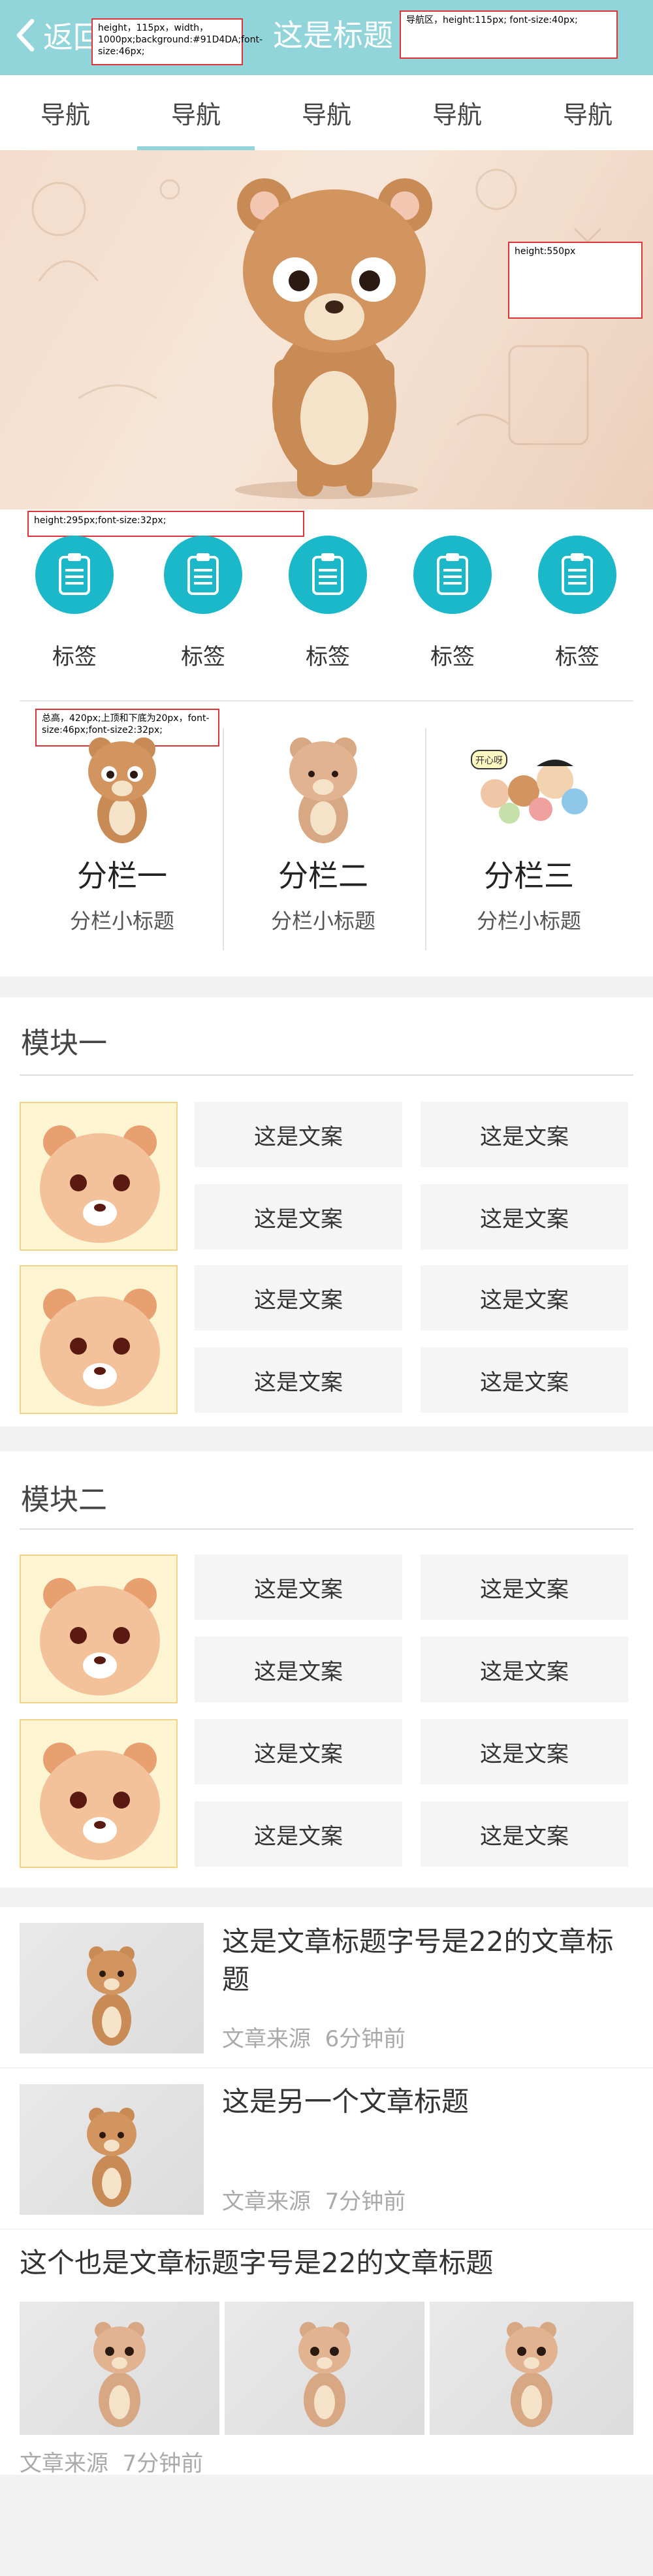  I want to click on back-button: 返回, so click(59, 35).